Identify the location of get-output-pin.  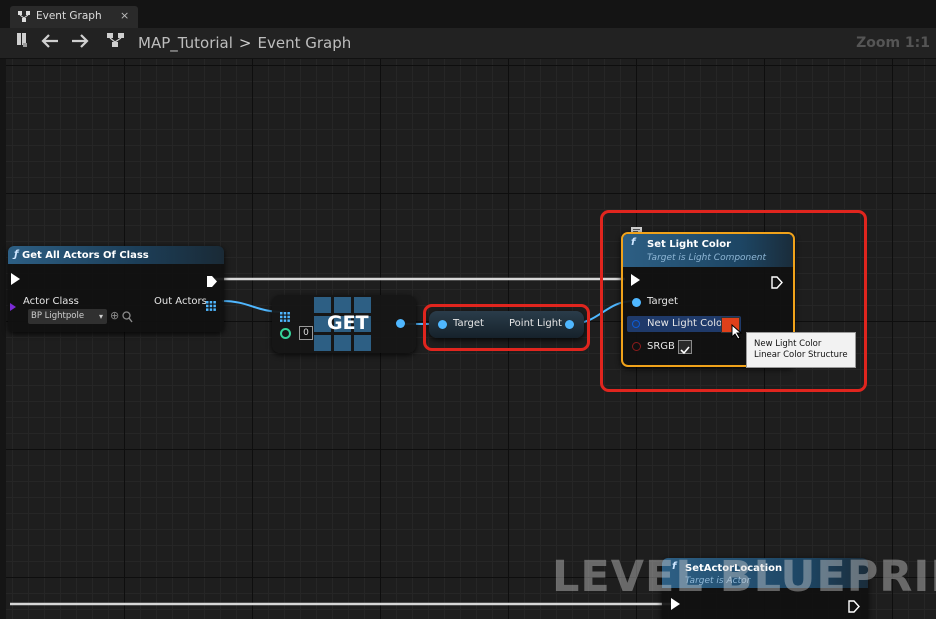
(400, 323).